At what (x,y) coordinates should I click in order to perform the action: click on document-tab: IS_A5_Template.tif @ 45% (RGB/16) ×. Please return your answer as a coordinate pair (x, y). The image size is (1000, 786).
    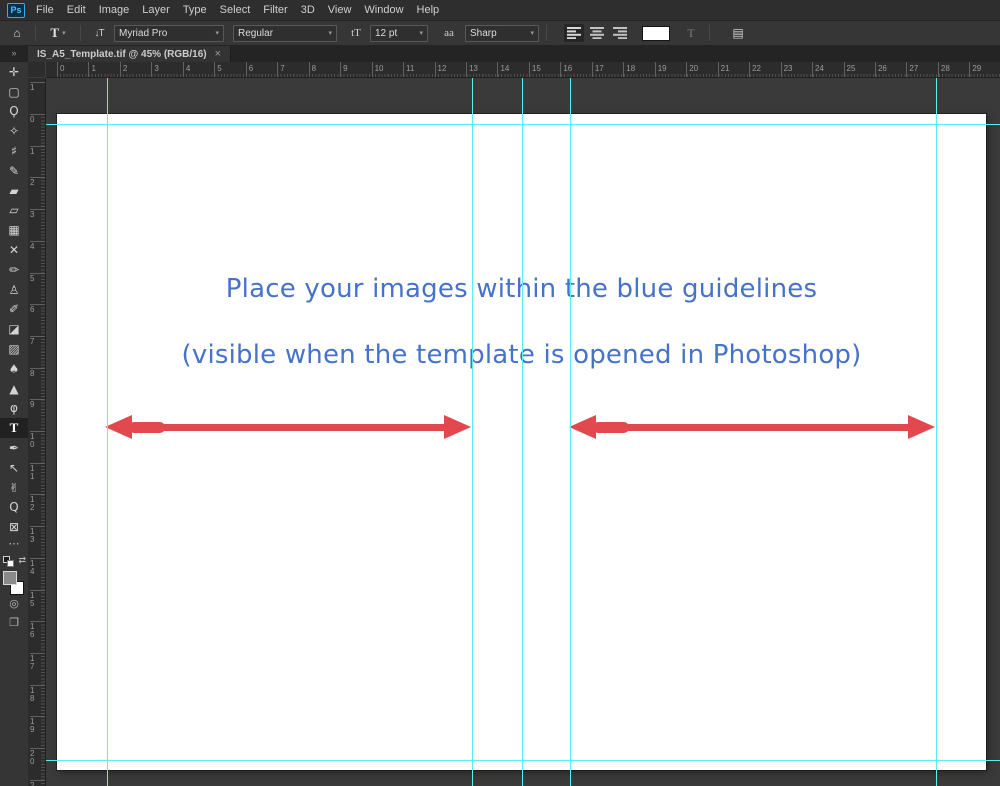
    Looking at the image, I should click on (130, 54).